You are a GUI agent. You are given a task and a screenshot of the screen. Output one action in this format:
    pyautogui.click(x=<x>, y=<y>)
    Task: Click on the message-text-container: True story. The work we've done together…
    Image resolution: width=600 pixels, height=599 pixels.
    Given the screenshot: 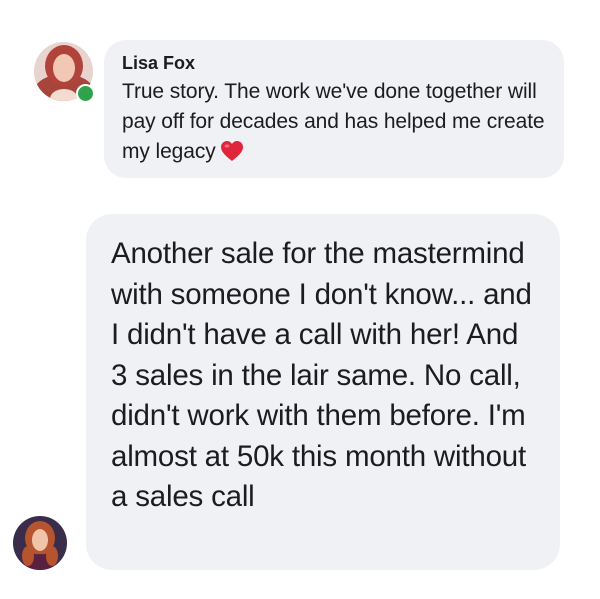 What is the action you would take?
    pyautogui.click(x=335, y=124)
    